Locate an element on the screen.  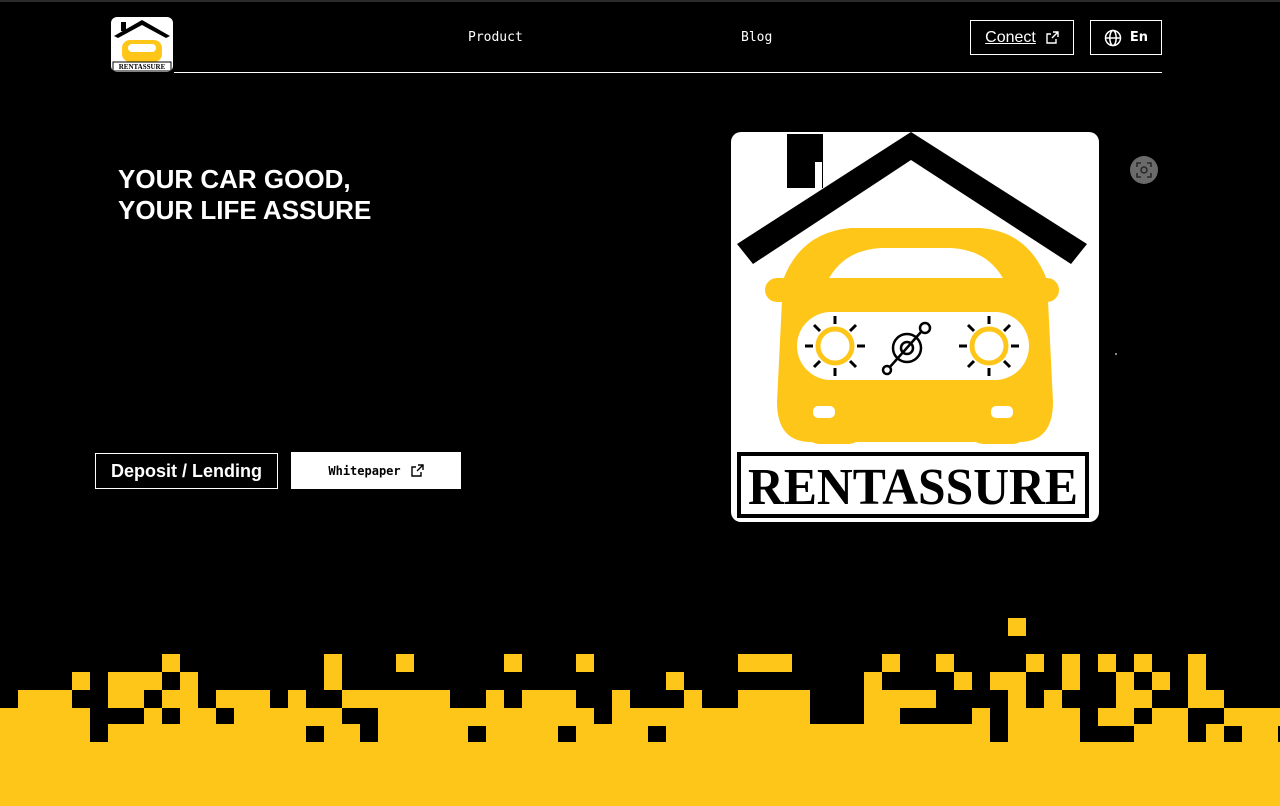
deposit-lending-button: Deposit / Lending is located at coordinates (186, 471).